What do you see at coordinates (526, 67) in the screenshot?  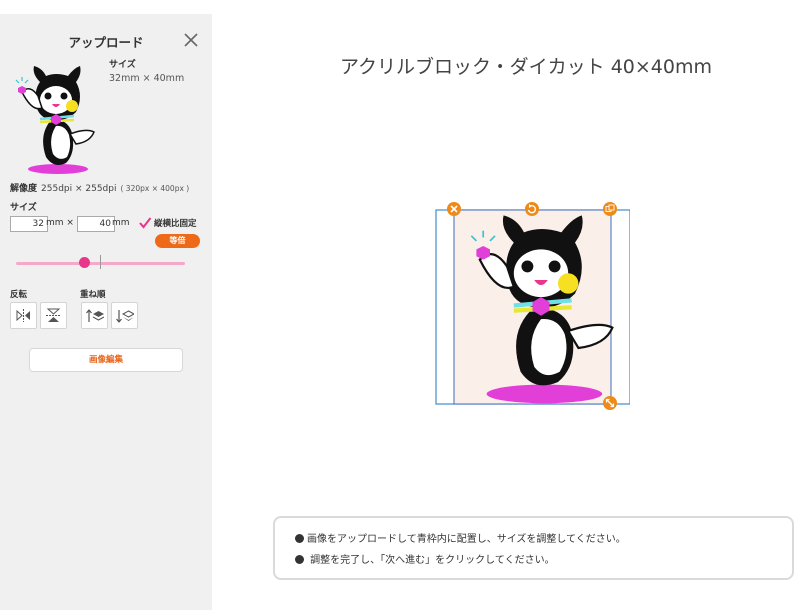 I see `product-title: アクリルブロック・ダイカット 40×40mm` at bounding box center [526, 67].